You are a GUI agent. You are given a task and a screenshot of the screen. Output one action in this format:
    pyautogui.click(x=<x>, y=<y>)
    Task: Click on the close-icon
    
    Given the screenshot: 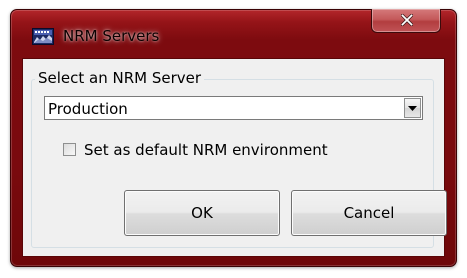 What is the action you would take?
    pyautogui.click(x=407, y=20)
    